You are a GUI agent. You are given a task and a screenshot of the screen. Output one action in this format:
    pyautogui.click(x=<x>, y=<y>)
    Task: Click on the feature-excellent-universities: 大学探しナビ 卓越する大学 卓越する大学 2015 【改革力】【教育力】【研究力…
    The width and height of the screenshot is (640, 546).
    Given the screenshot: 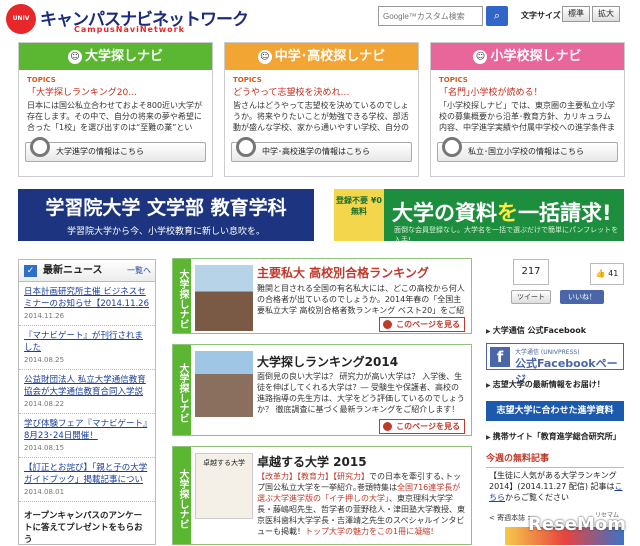 What is the action you would take?
    pyautogui.click(x=322, y=495)
    